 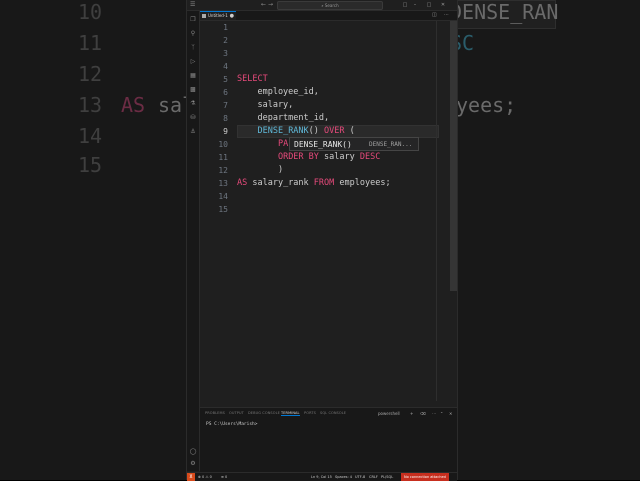 I want to click on run-debug-icon: ▷, so click(x=193, y=62).